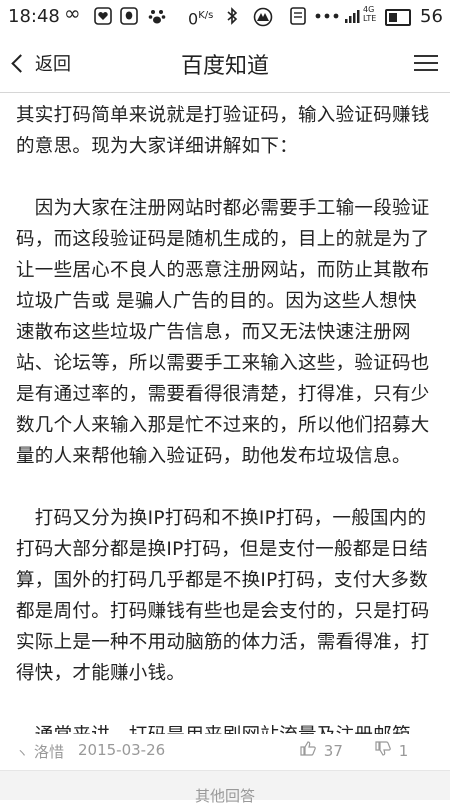  I want to click on network-type: 4G LTE, so click(369, 14).